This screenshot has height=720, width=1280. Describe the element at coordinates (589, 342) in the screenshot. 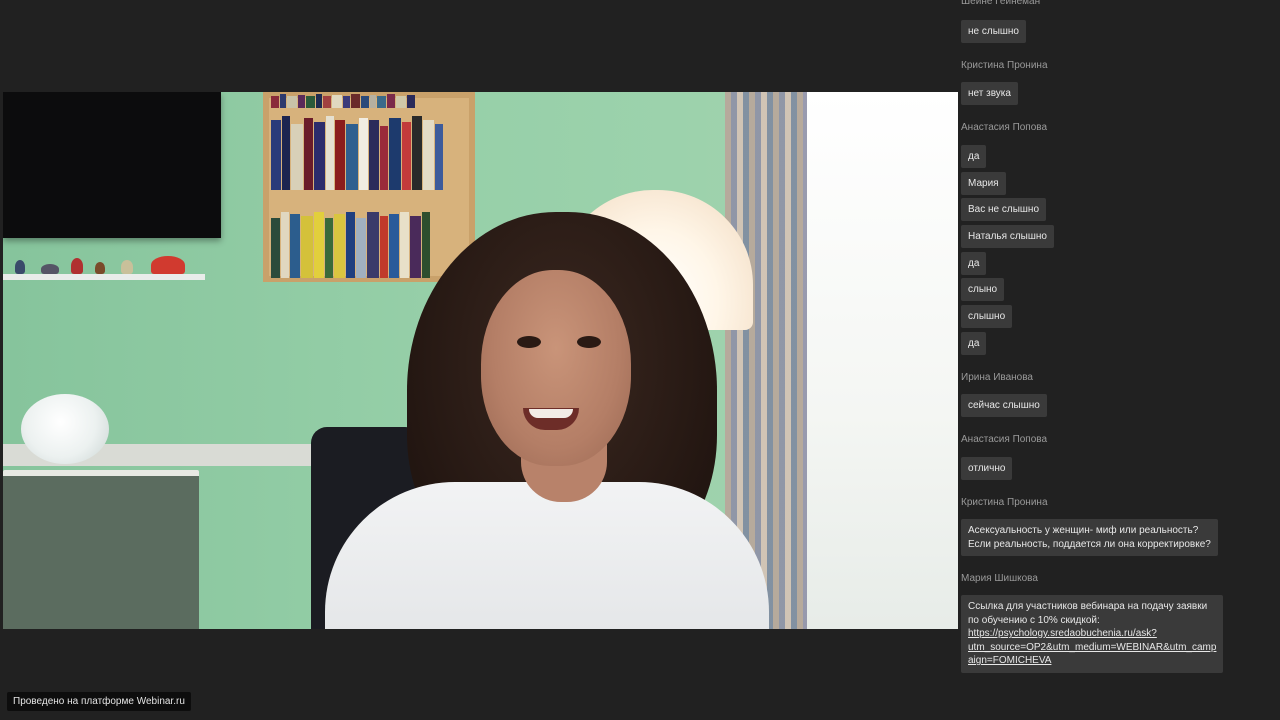

I see `speaker-right-eye` at that location.